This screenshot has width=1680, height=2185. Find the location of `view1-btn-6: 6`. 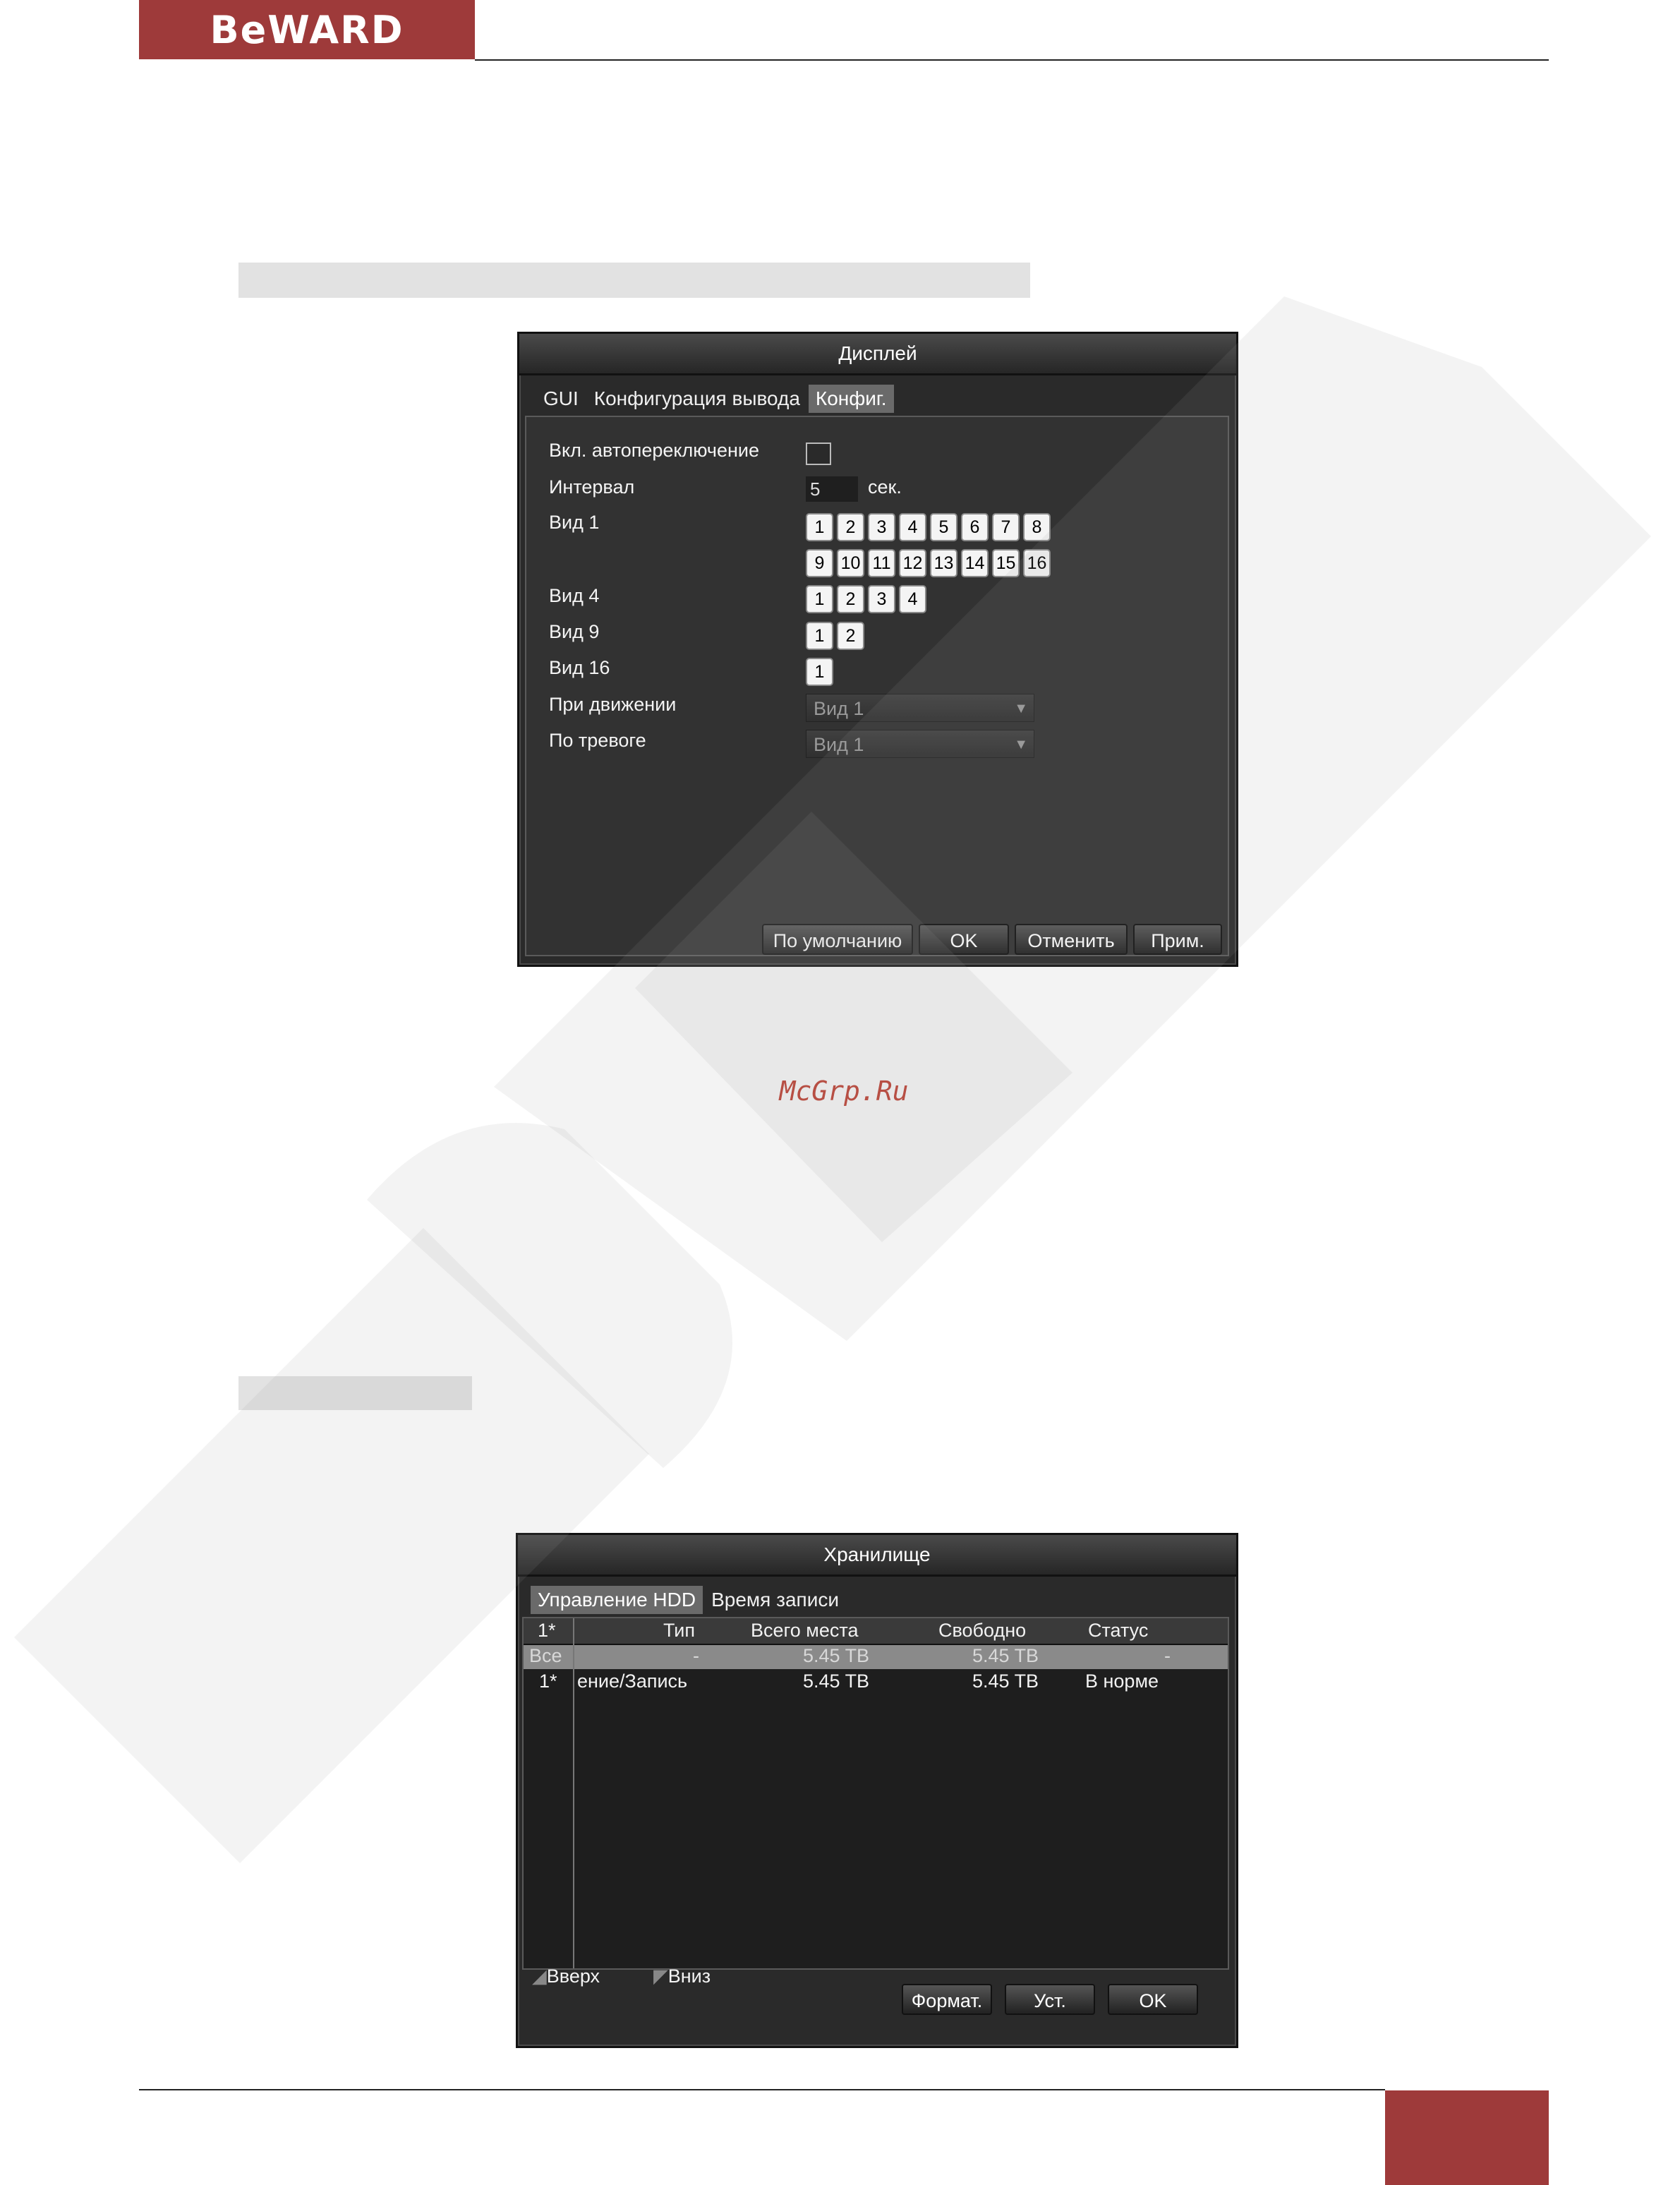

view1-btn-6: 6 is located at coordinates (975, 527).